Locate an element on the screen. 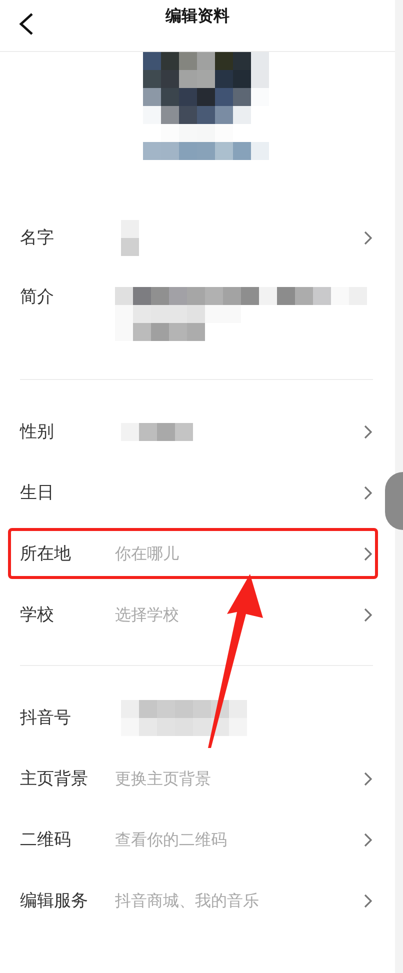 Image resolution: width=403 pixels, height=973 pixels. row-label: 简介 is located at coordinates (37, 297).